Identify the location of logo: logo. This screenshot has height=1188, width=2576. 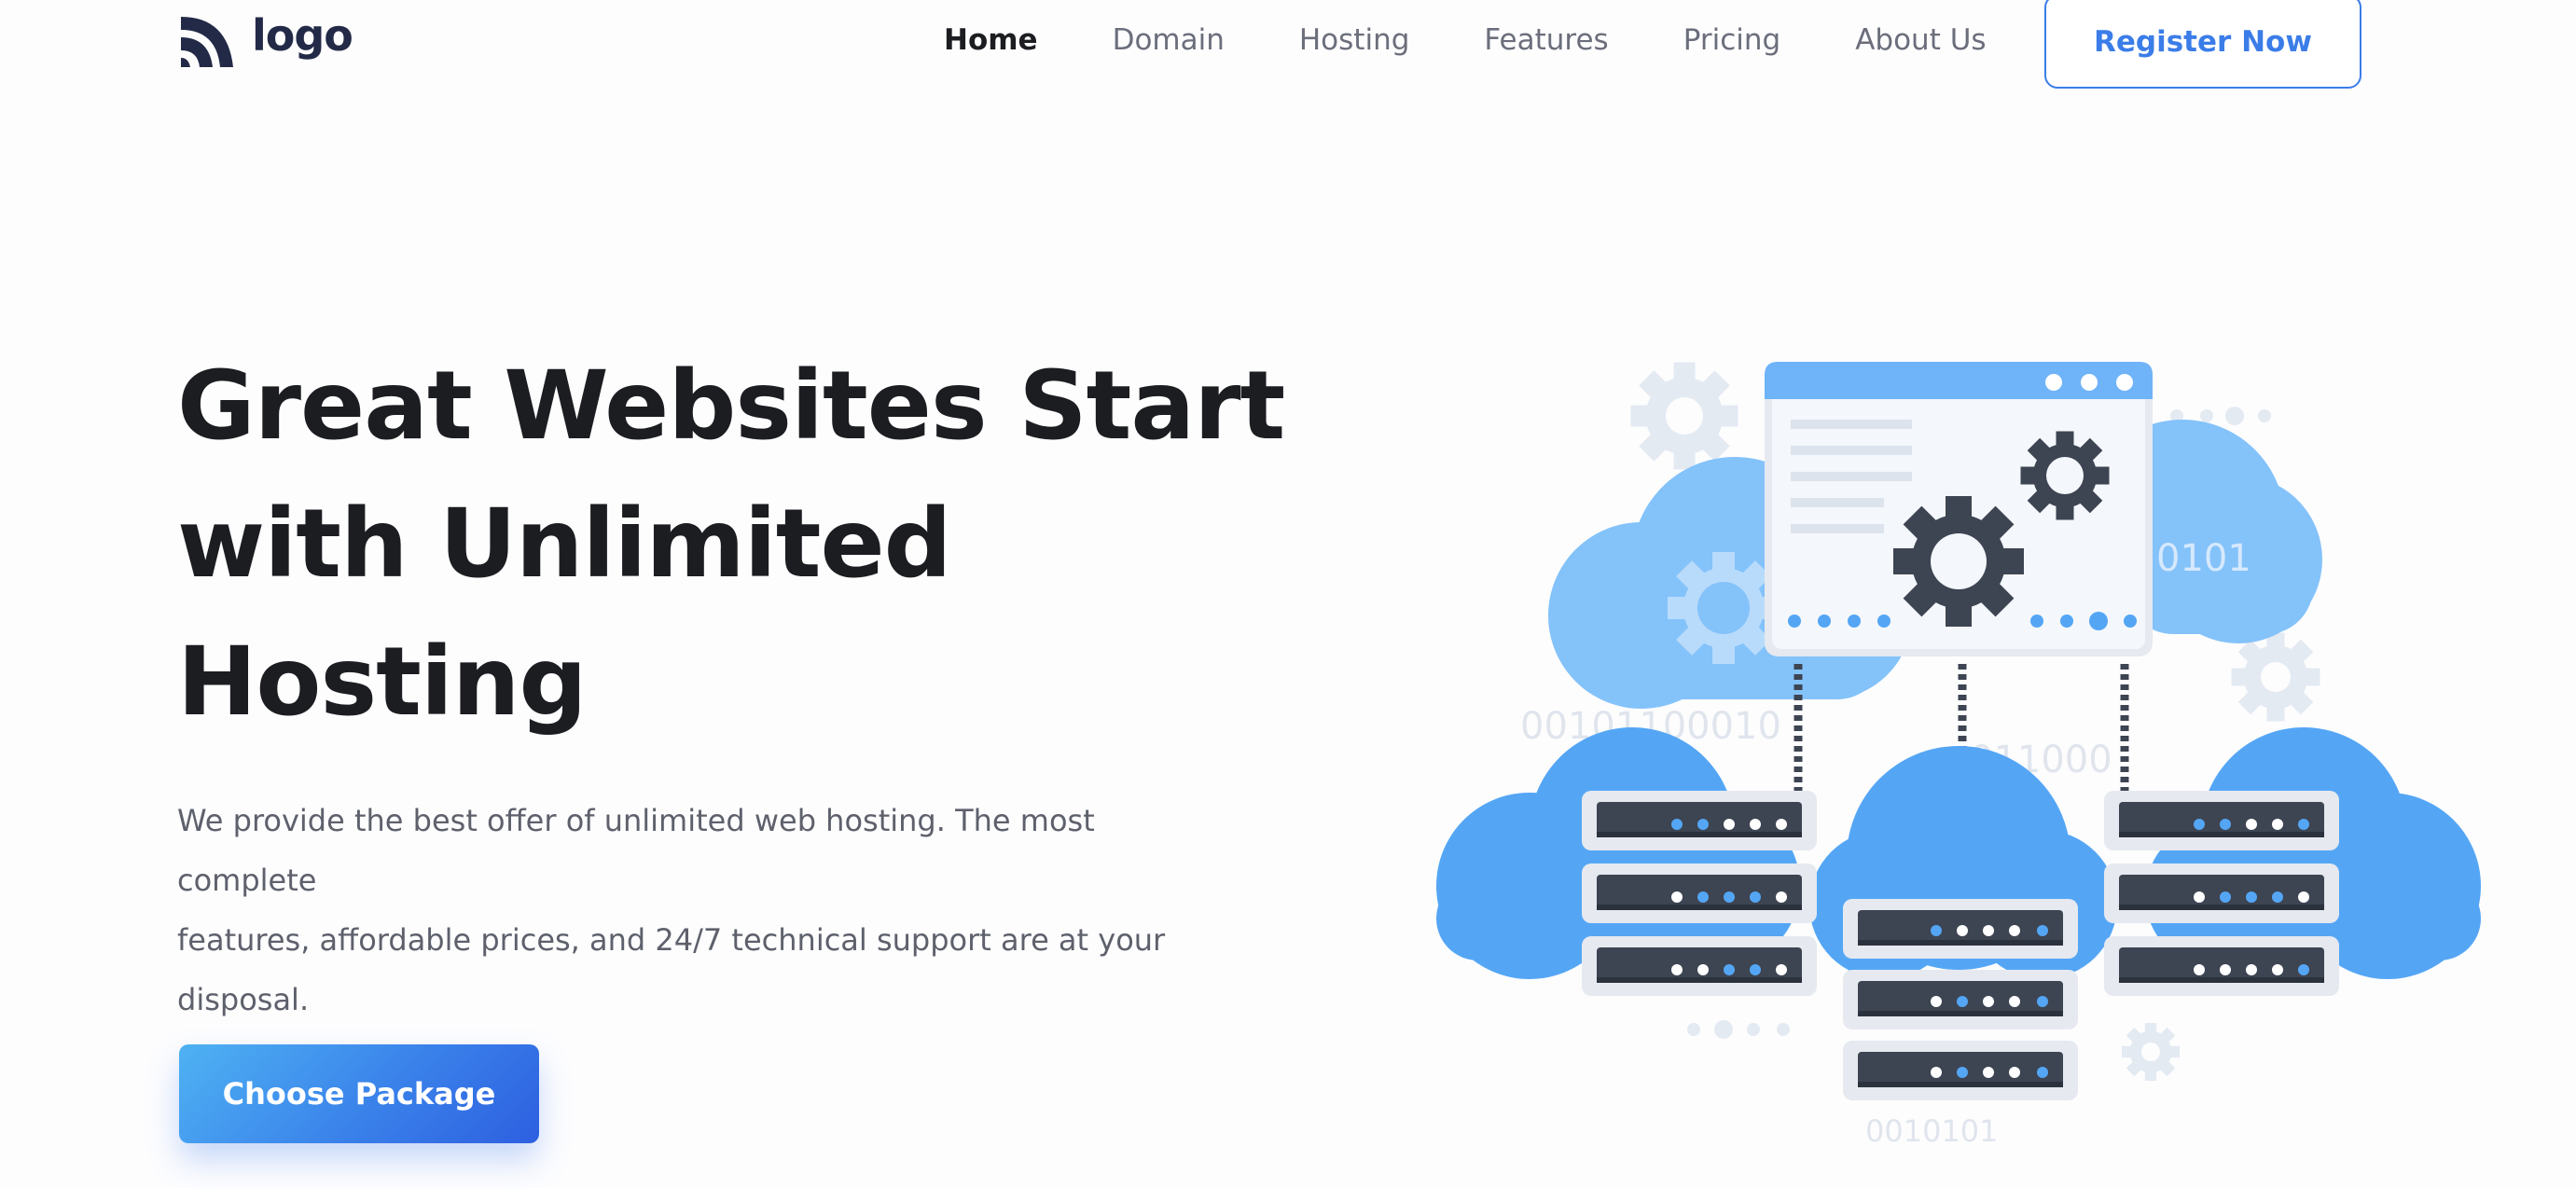
(265, 39).